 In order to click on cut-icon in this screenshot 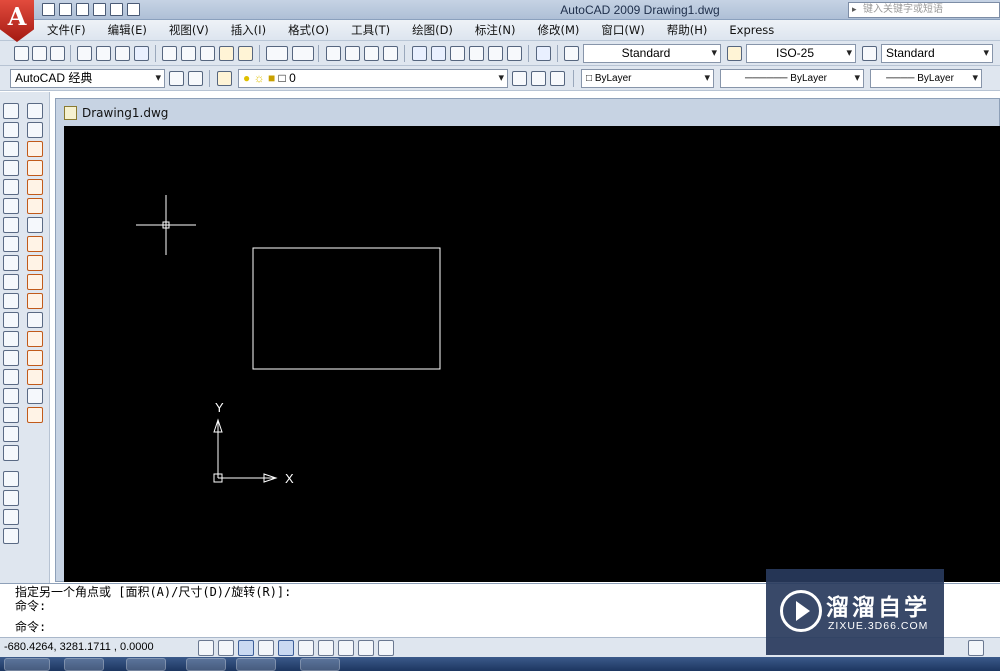, I will do `click(169, 53)`.